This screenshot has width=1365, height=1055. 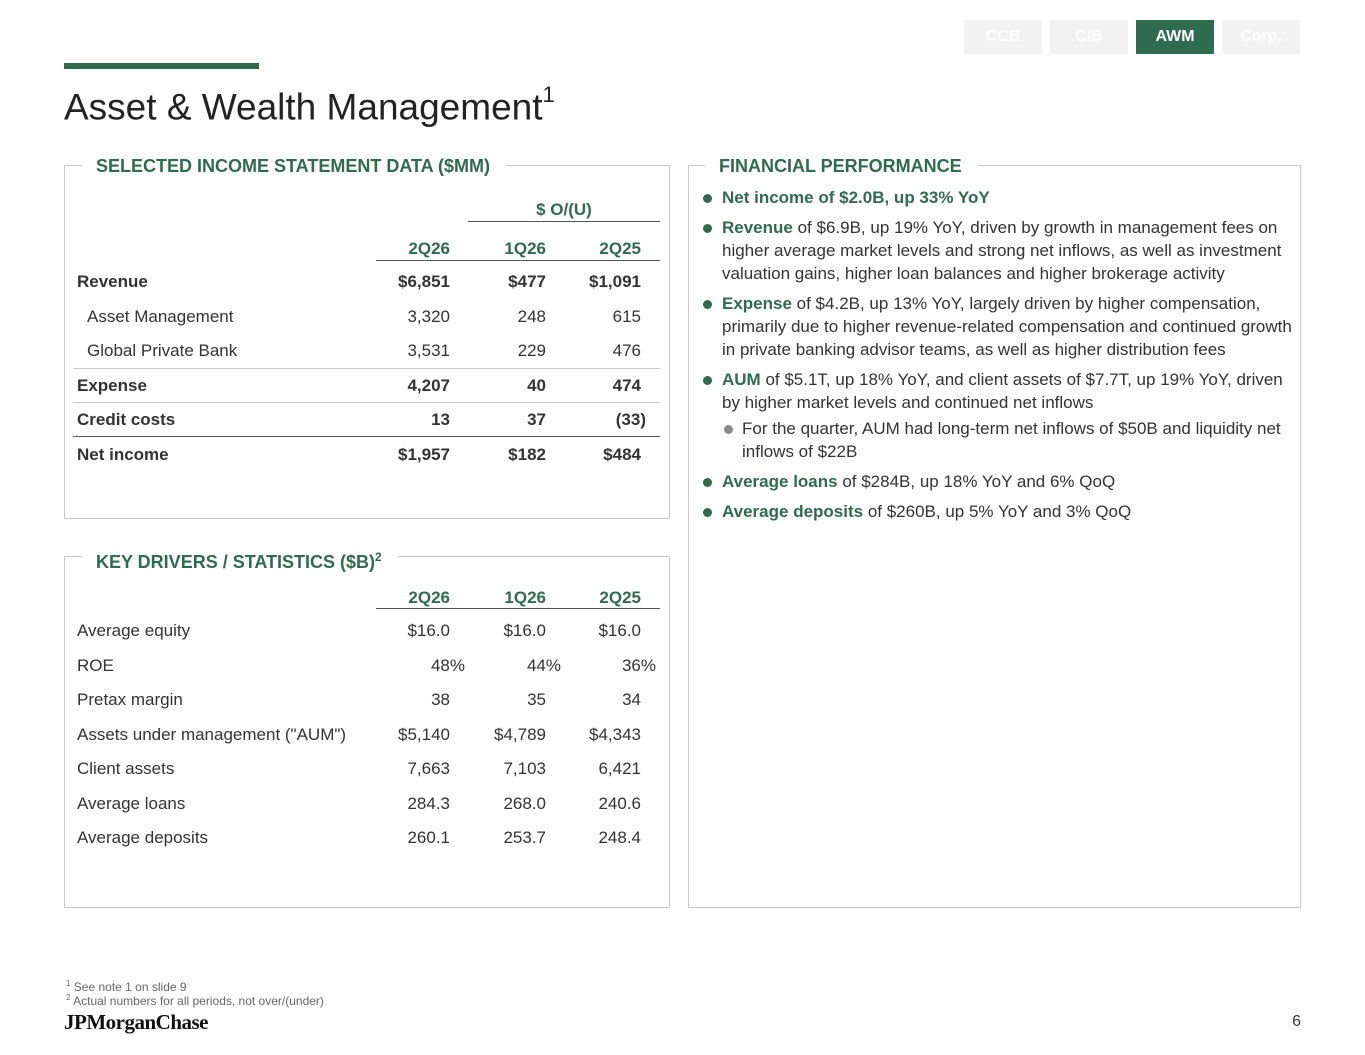 What do you see at coordinates (303, 107) in the screenshot?
I see `page-title-text: Asset & Wealth Management` at bounding box center [303, 107].